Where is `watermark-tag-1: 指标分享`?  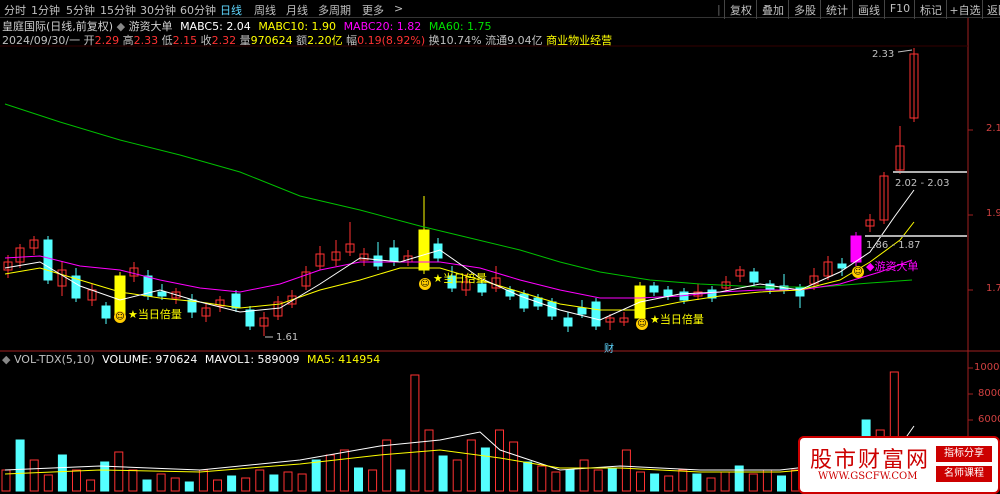 watermark-tag-1: 指标分享 is located at coordinates (964, 454).